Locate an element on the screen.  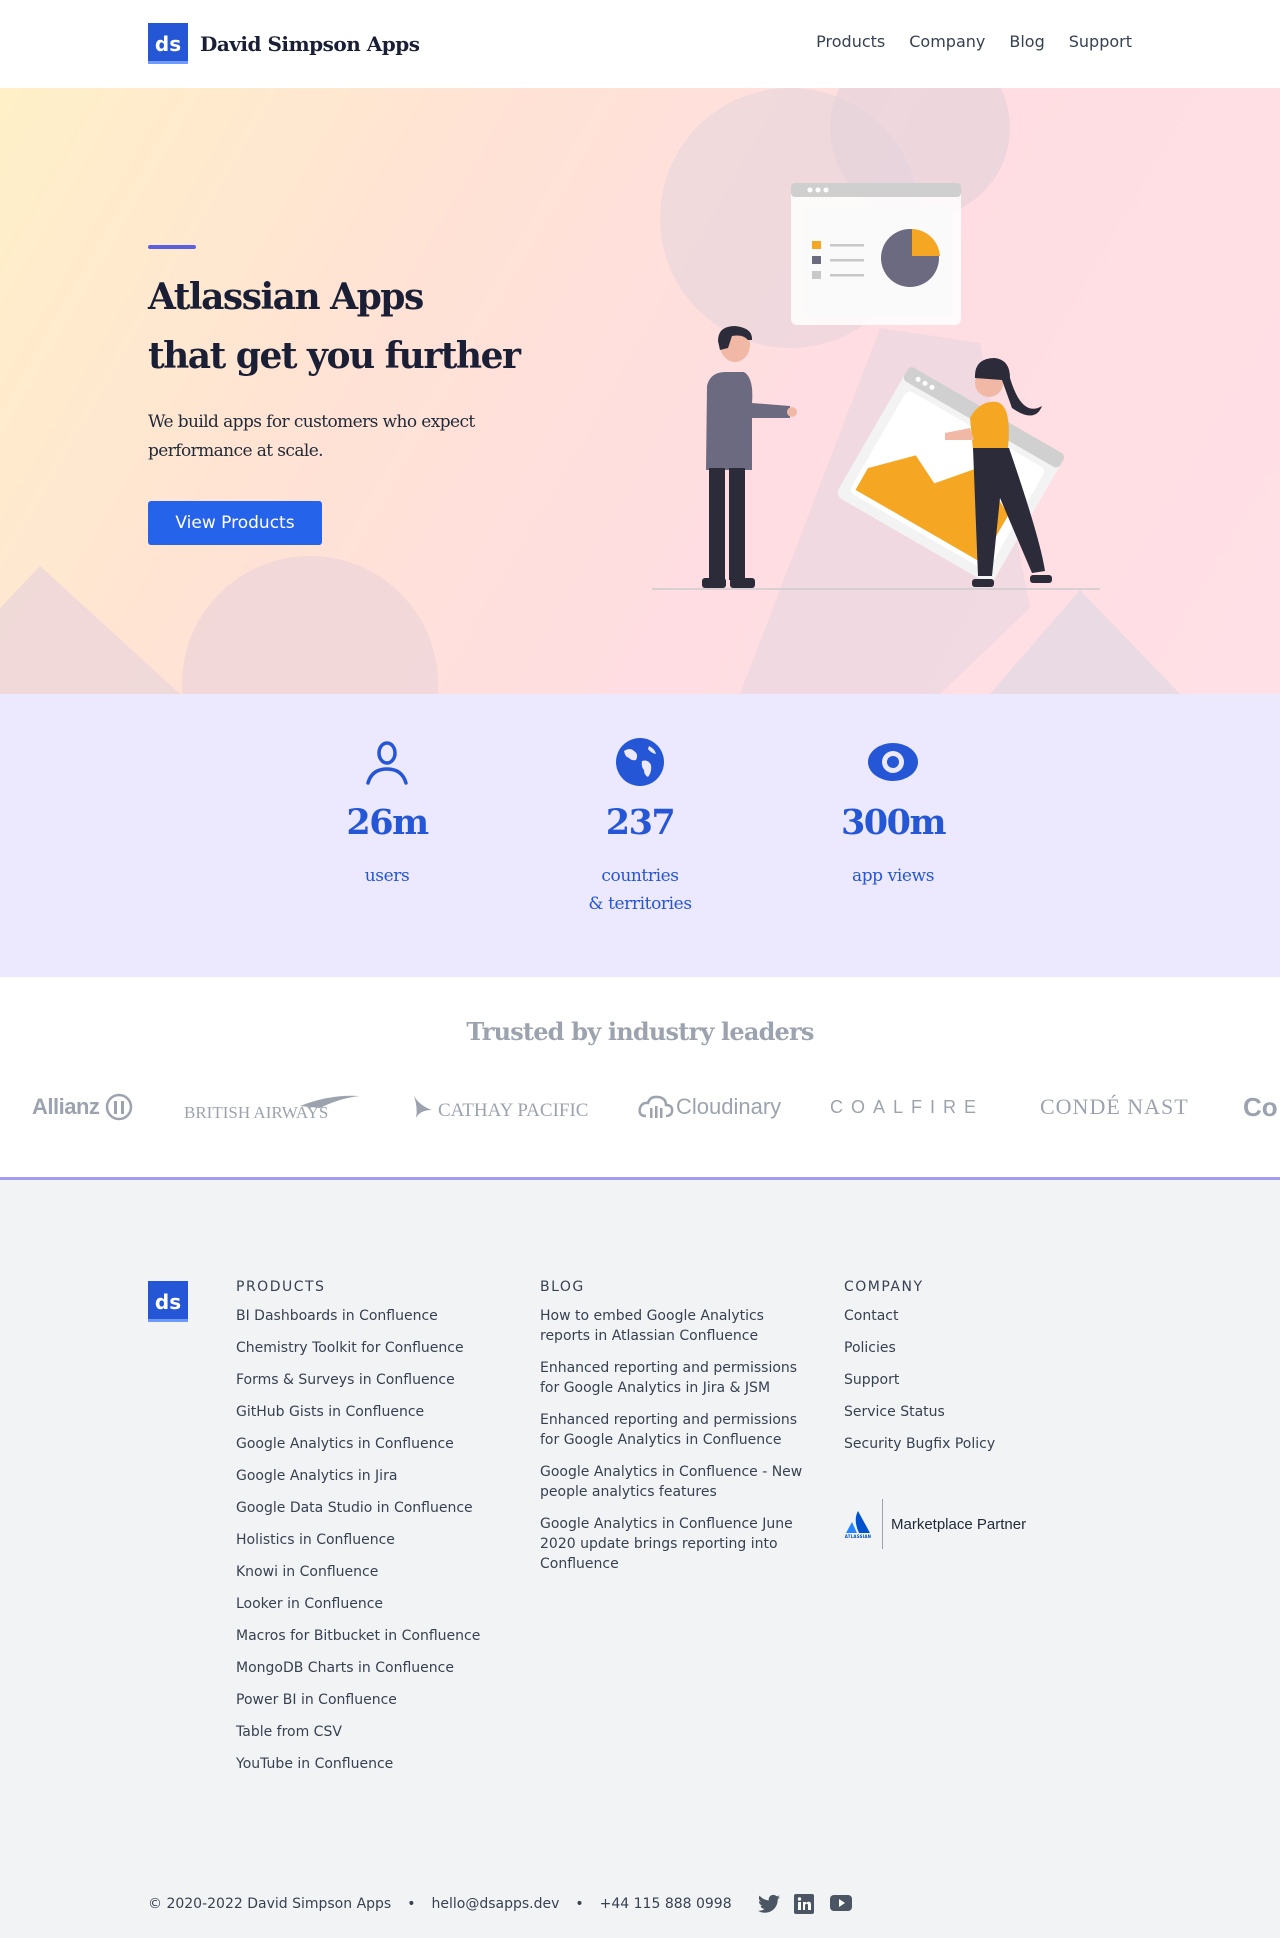
footer-product-link: Forms & Surveys in Confluence is located at coordinates (345, 1380).